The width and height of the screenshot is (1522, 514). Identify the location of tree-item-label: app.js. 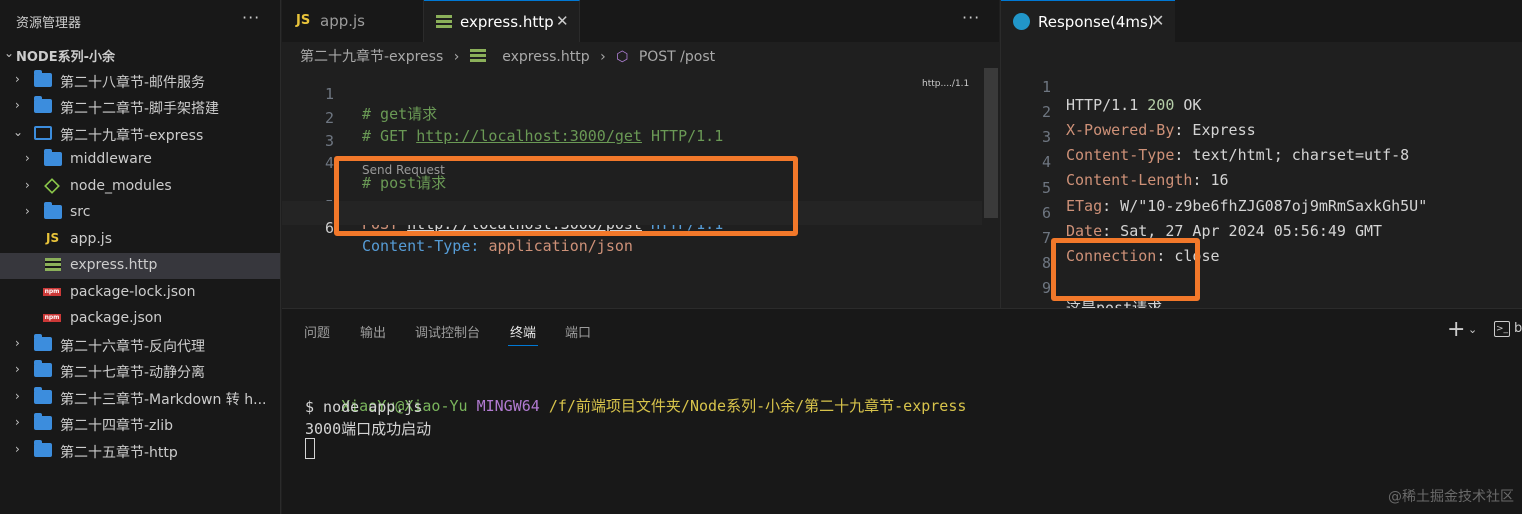
(91, 239).